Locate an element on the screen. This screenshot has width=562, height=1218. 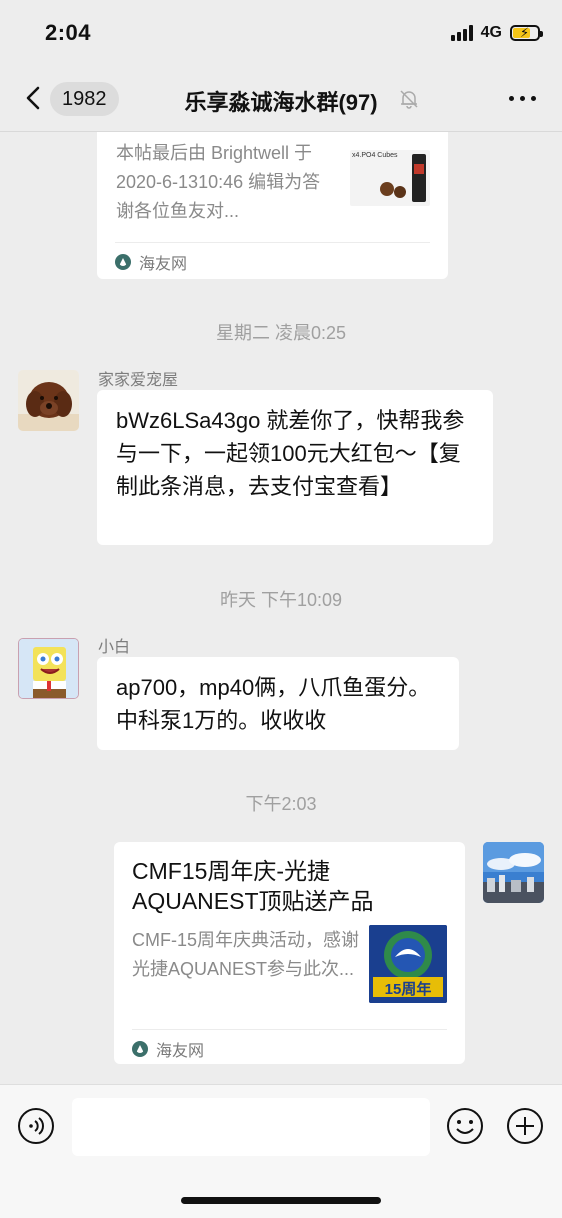
sender-name: 家家爱宠屋 is located at coordinates (138, 380).